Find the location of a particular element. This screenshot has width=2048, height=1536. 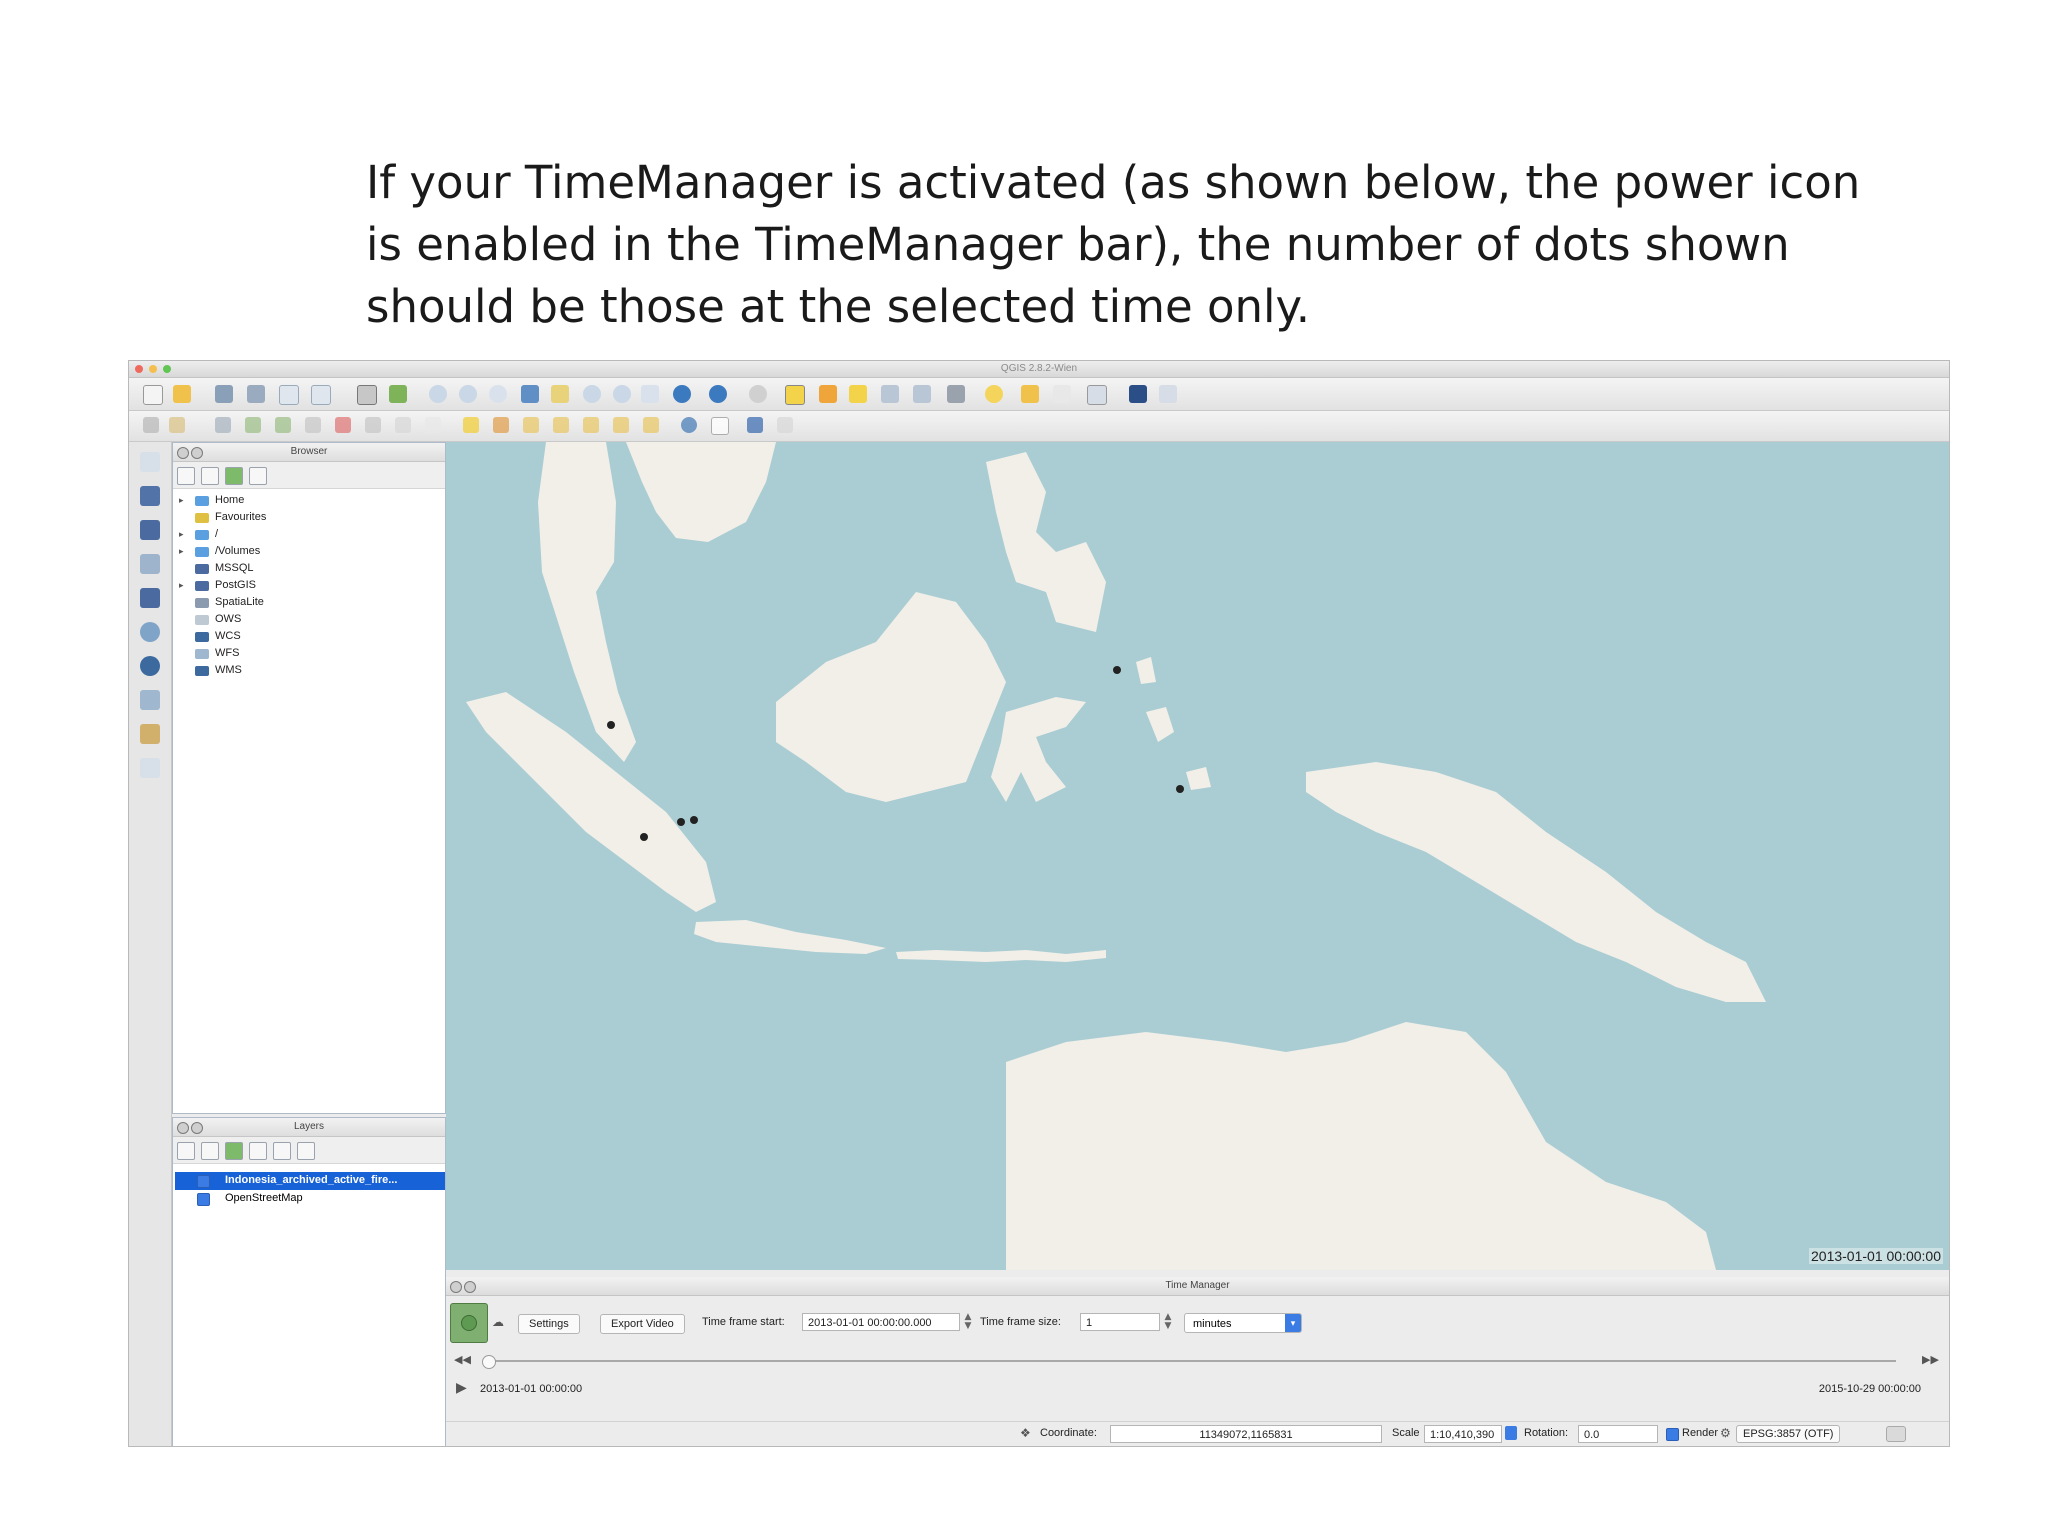

filter-legend-icon is located at coordinates (234, 1151).